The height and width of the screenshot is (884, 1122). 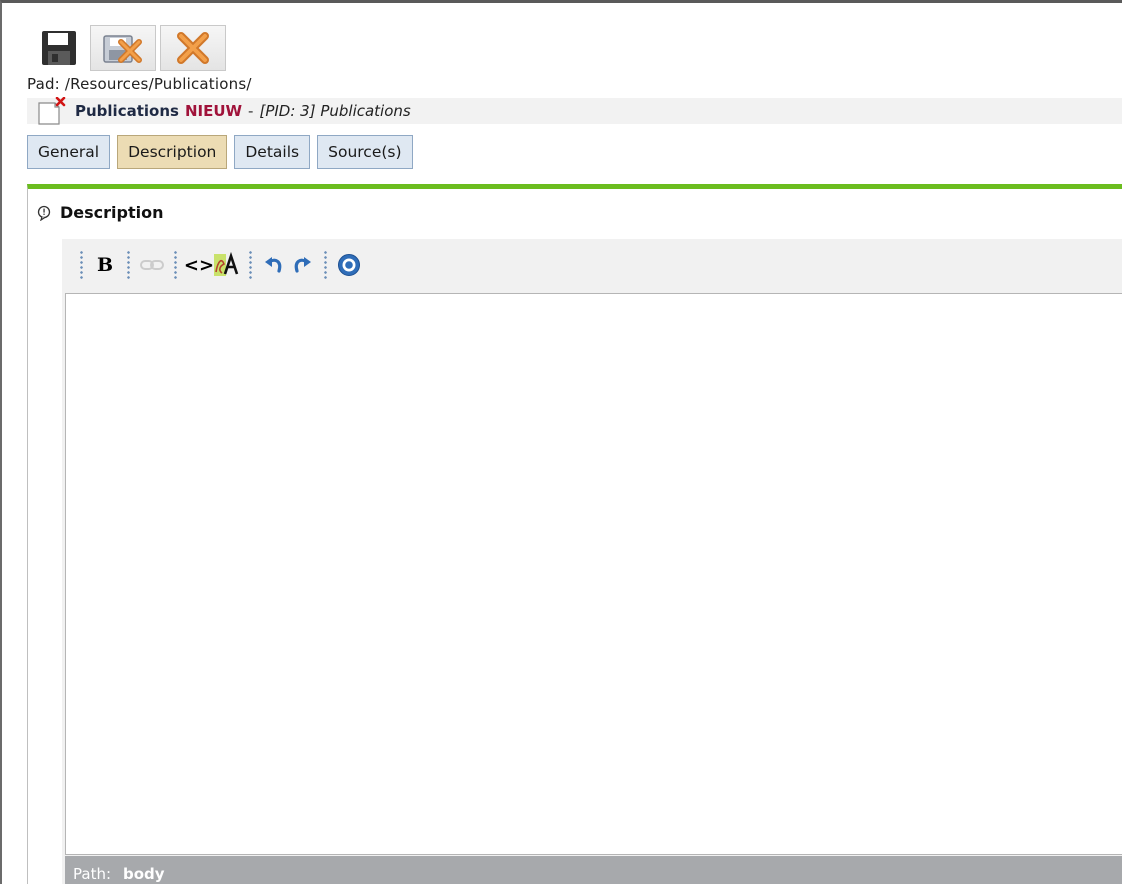 I want to click on help-icon, so click(x=349, y=265).